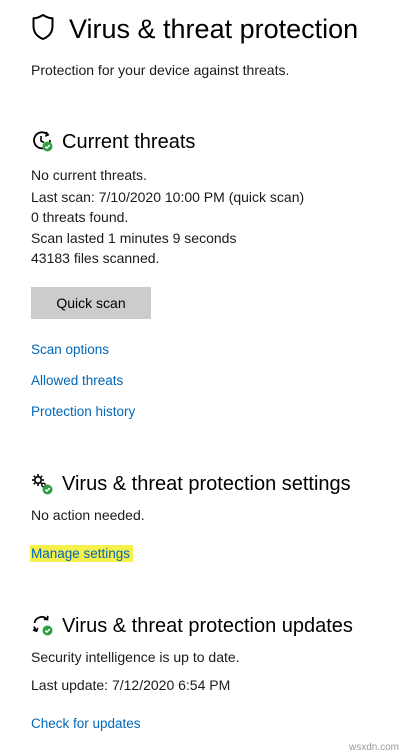  What do you see at coordinates (134, 238) in the screenshot?
I see `scan-duration-line: Scan lasted 1 minutes 9 seconds` at bounding box center [134, 238].